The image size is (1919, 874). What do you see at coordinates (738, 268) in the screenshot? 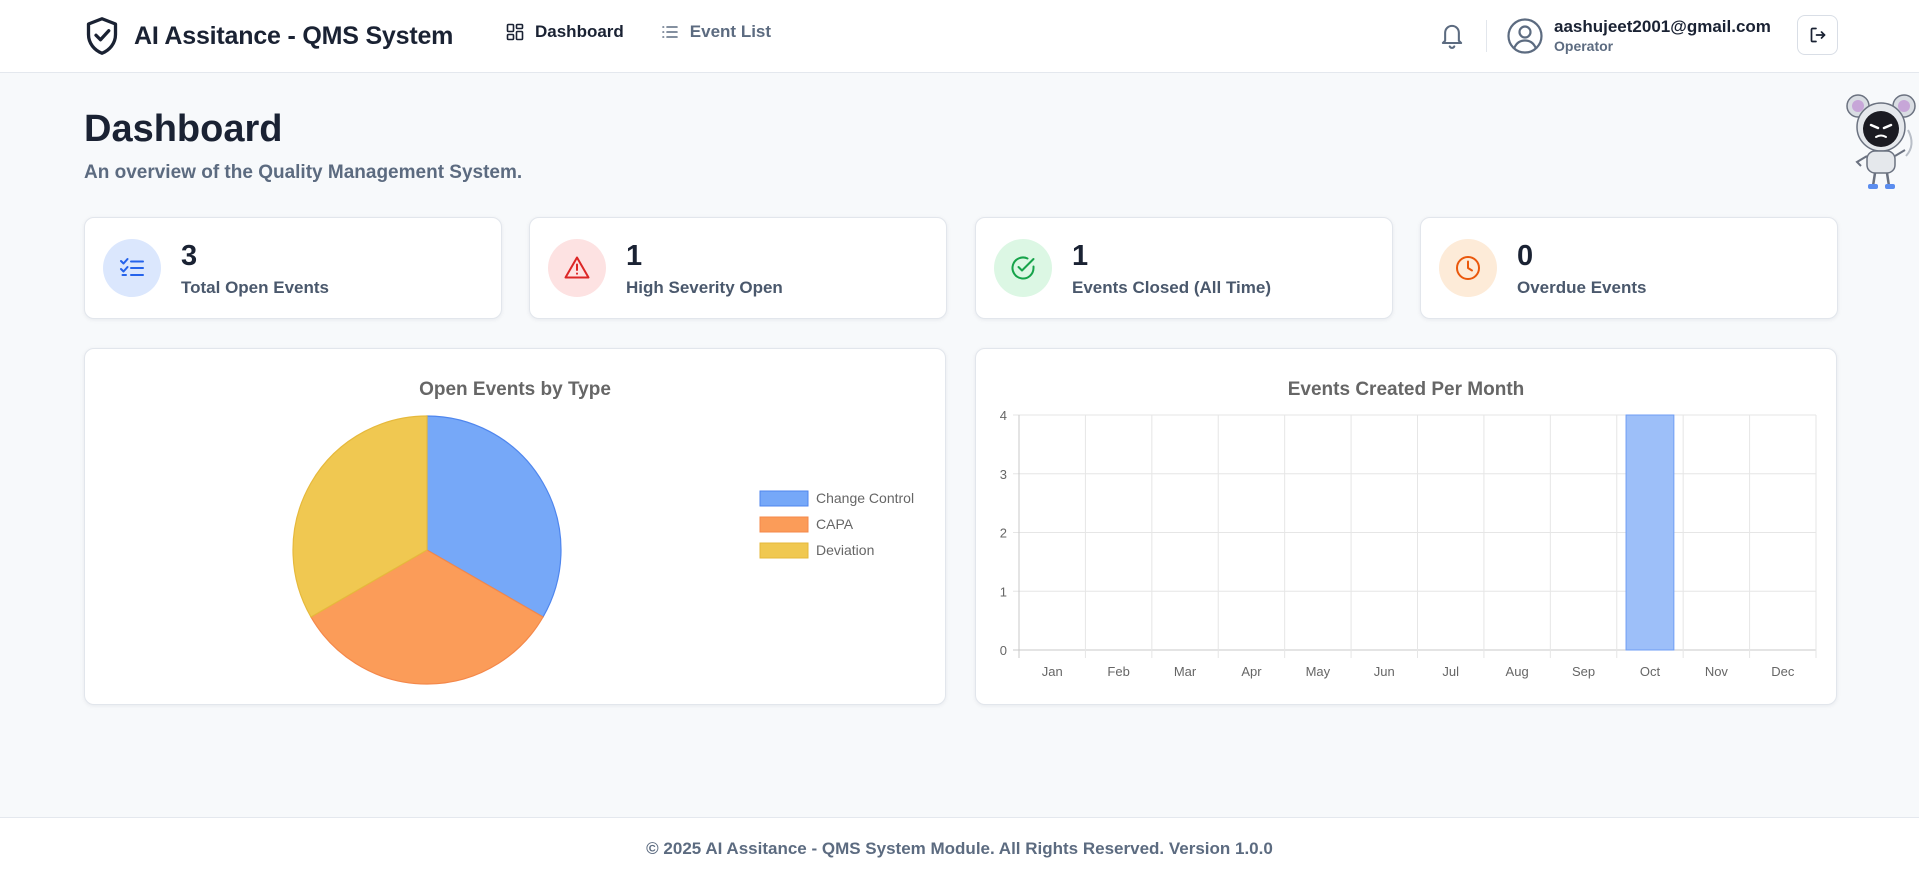
I see `stat-card-high-severity: 1 High Severity Open` at bounding box center [738, 268].